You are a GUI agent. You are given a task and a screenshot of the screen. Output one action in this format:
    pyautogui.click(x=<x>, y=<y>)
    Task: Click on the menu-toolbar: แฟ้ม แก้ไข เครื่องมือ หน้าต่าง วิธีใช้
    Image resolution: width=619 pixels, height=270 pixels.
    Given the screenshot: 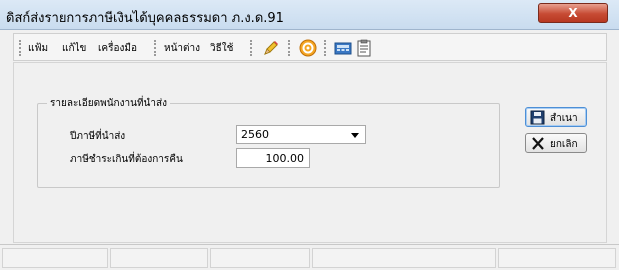 What is the action you would take?
    pyautogui.click(x=310, y=47)
    